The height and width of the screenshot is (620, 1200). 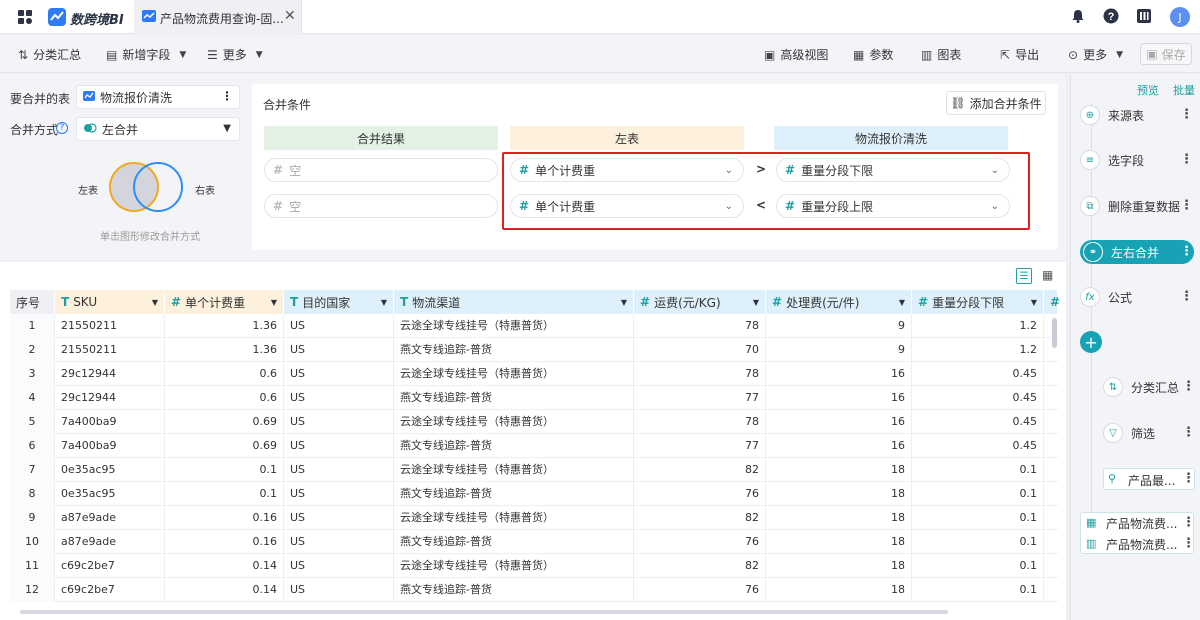 I want to click on table-row: 6 7a400ba9 0.69 US 燕文专线追踪-普货 77 16 0.45, so click(x=534, y=446).